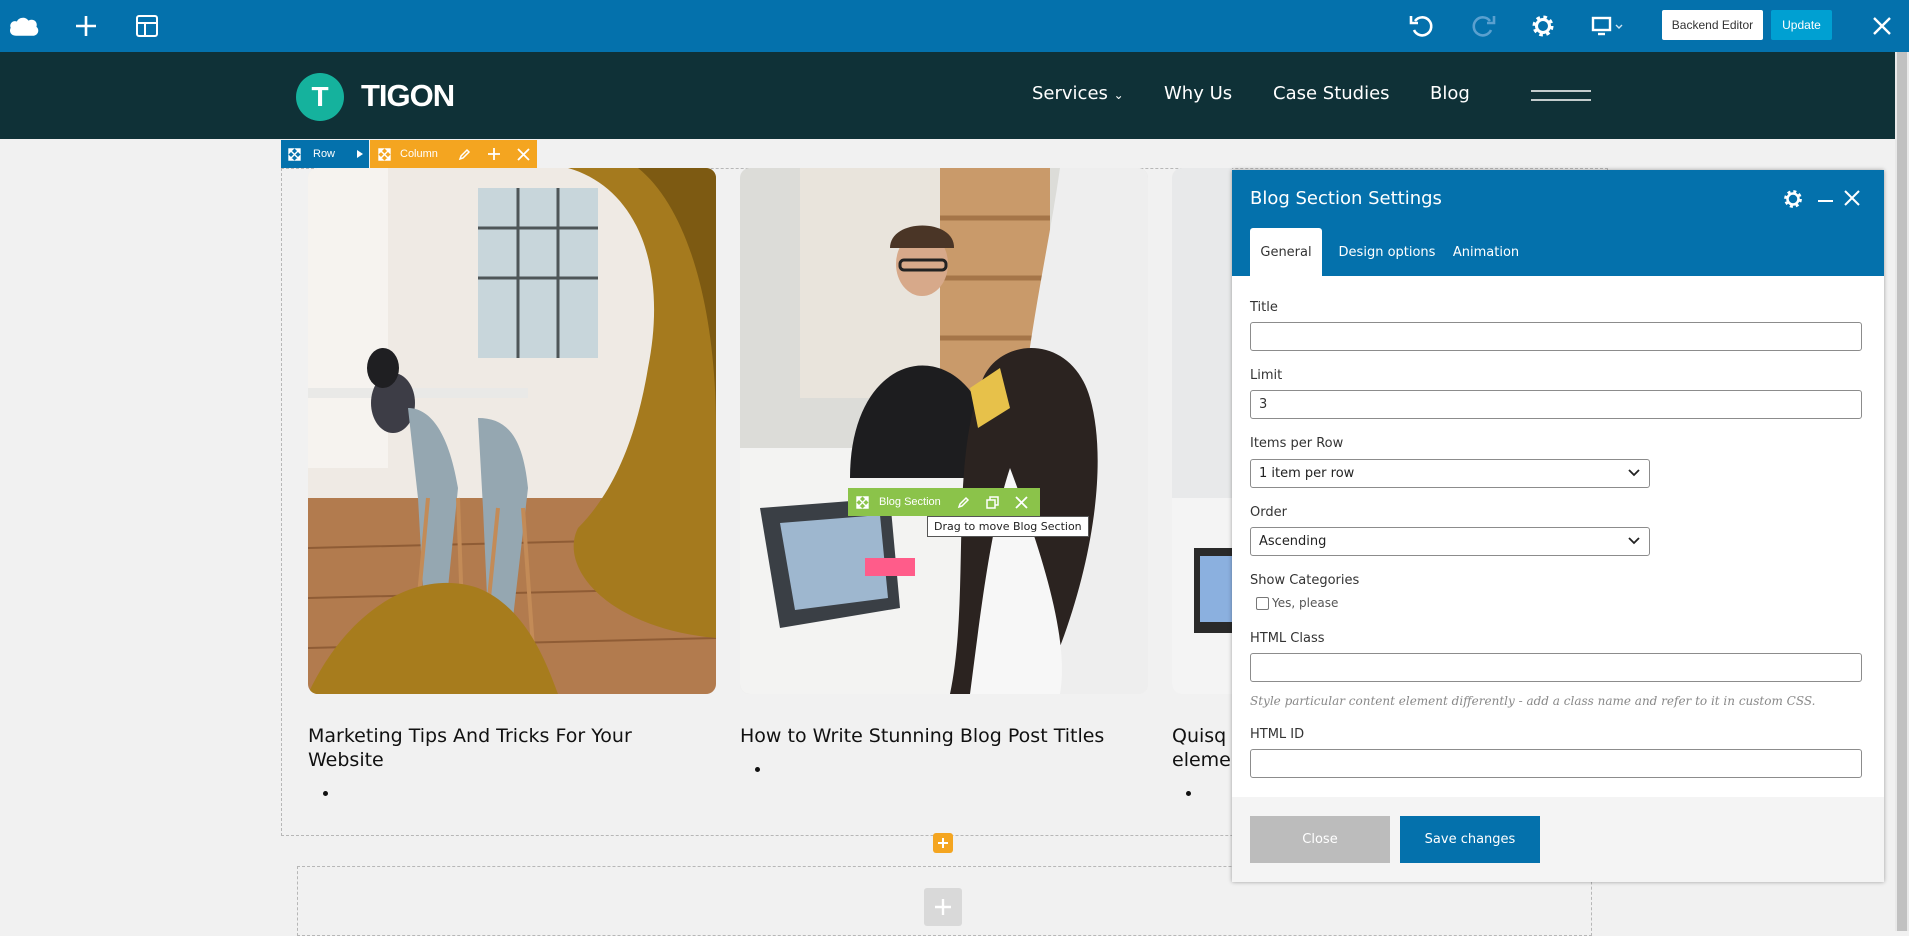 The width and height of the screenshot is (1909, 936). I want to click on builder-toolbar: Backend Editor Update, so click(954, 26).